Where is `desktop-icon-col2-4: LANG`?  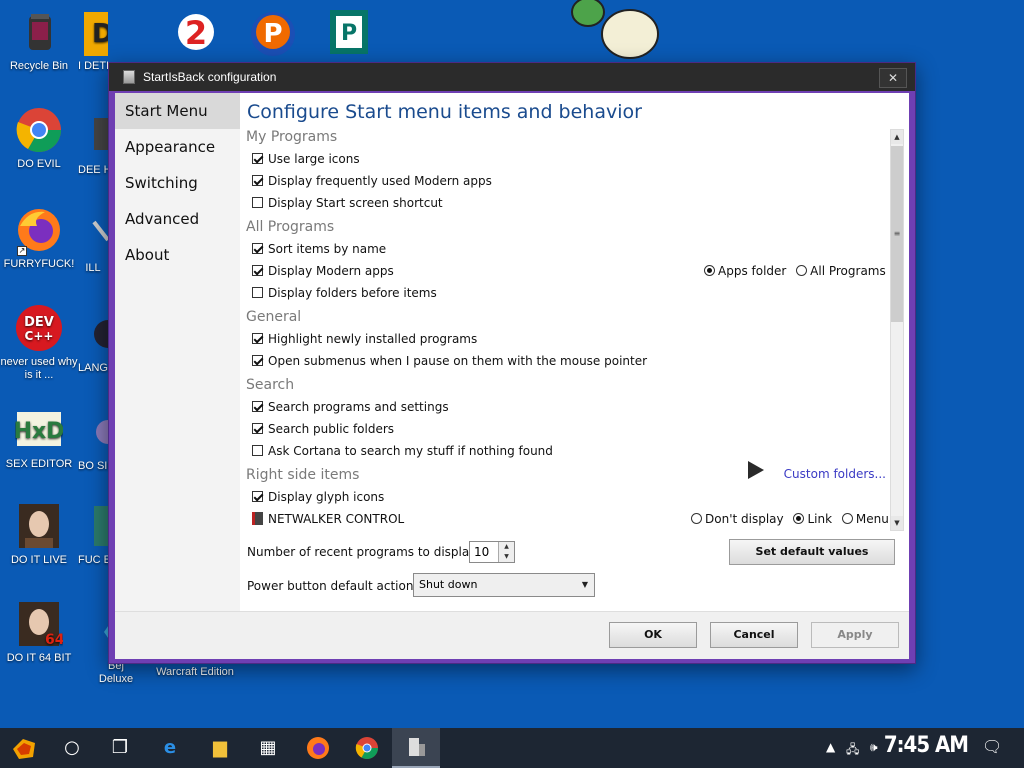 desktop-icon-col2-4: LANG is located at coordinates (100, 342).